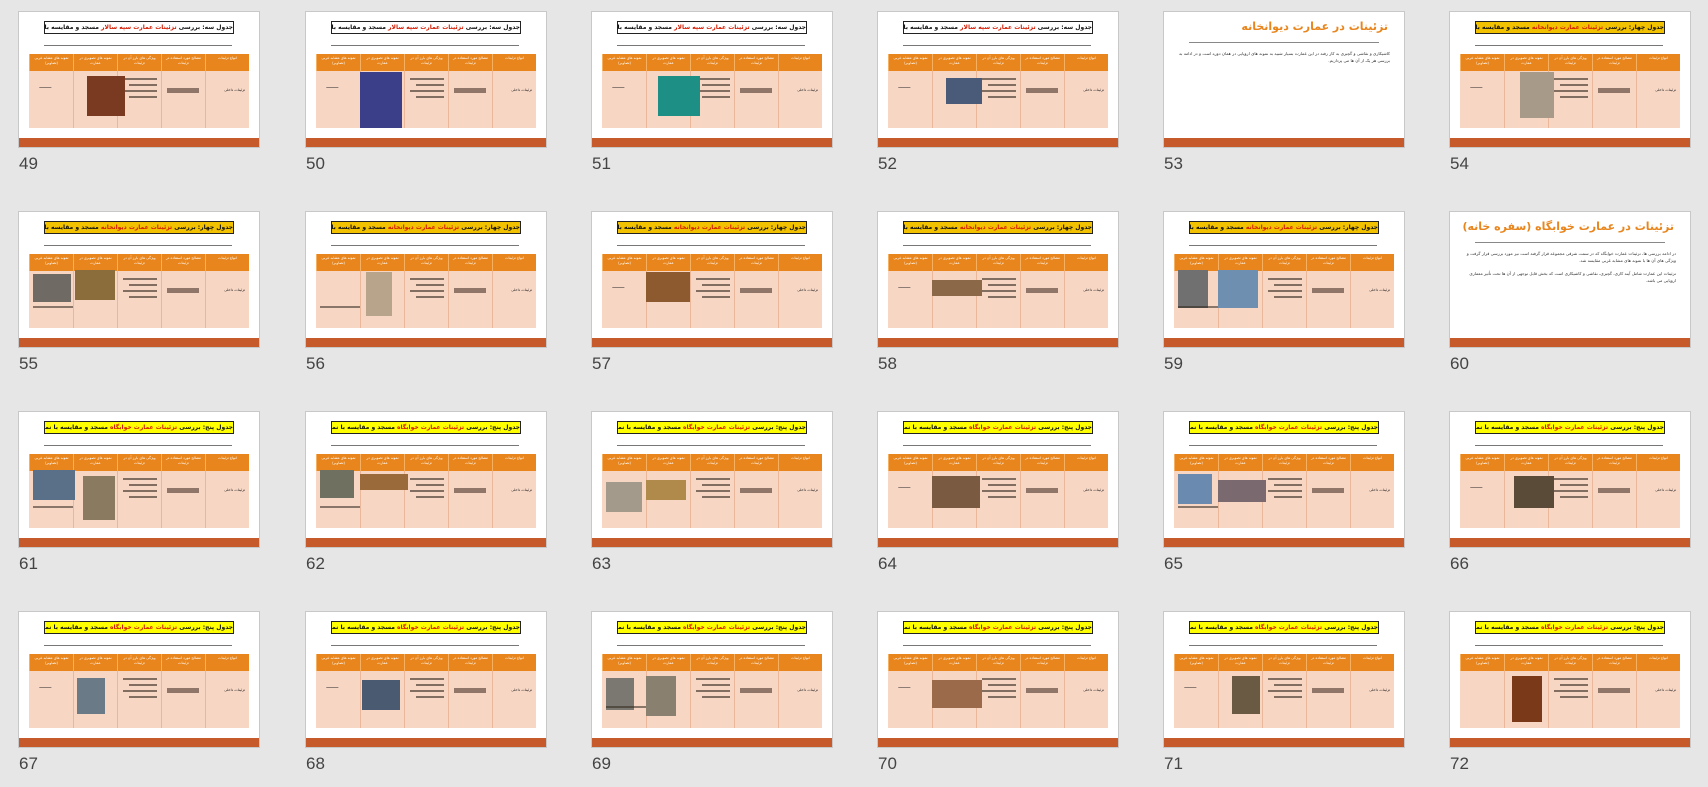  What do you see at coordinates (490, 227) in the screenshot?
I see `title-prefix: جدول چهار: بررسی` at bounding box center [490, 227].